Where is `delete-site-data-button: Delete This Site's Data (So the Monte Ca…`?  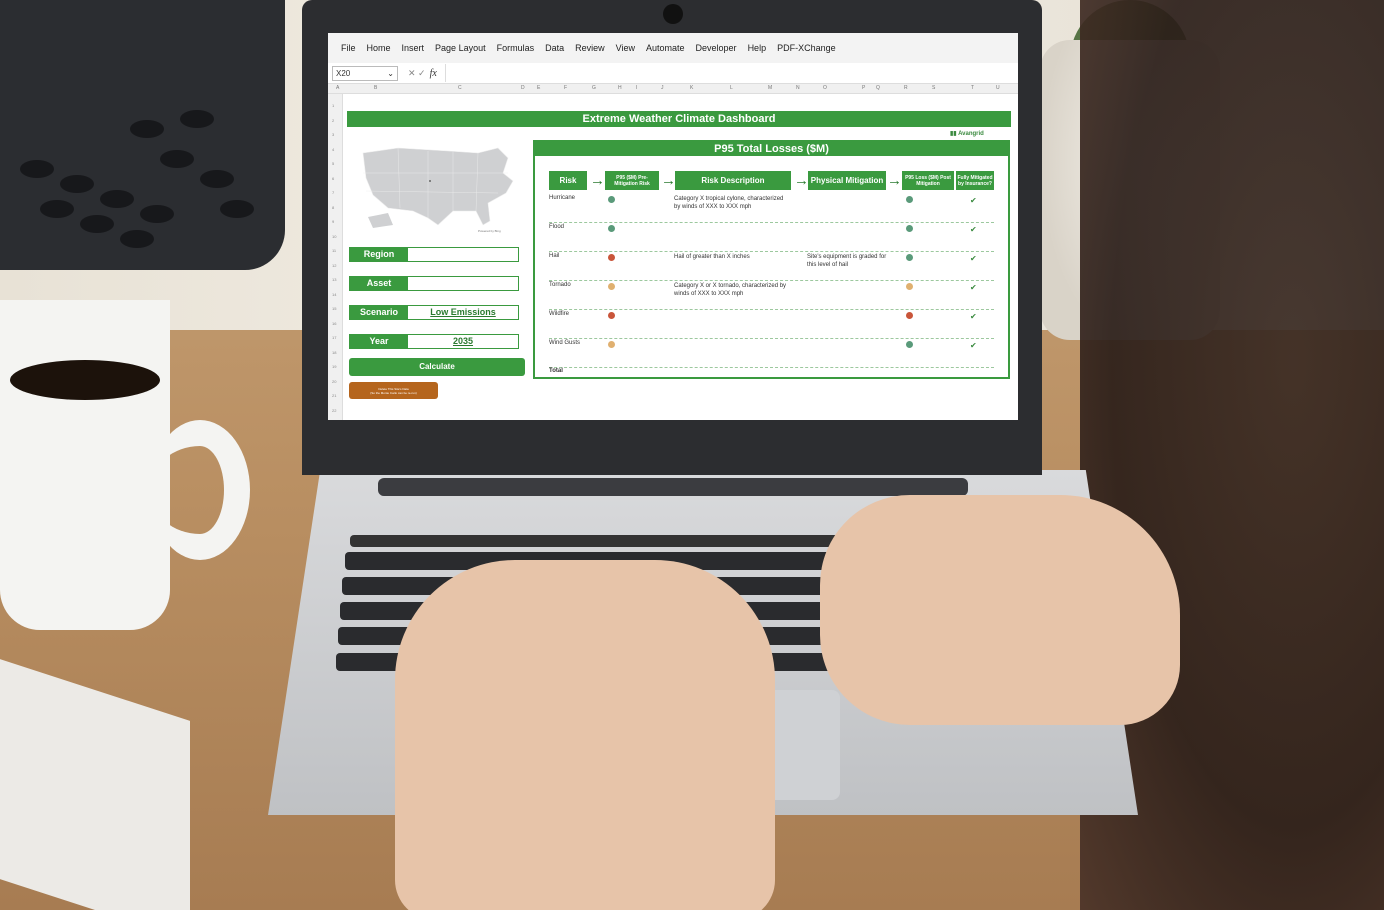 delete-site-data-button: Delete This Site's Data (So the Monte Ca… is located at coordinates (393, 390).